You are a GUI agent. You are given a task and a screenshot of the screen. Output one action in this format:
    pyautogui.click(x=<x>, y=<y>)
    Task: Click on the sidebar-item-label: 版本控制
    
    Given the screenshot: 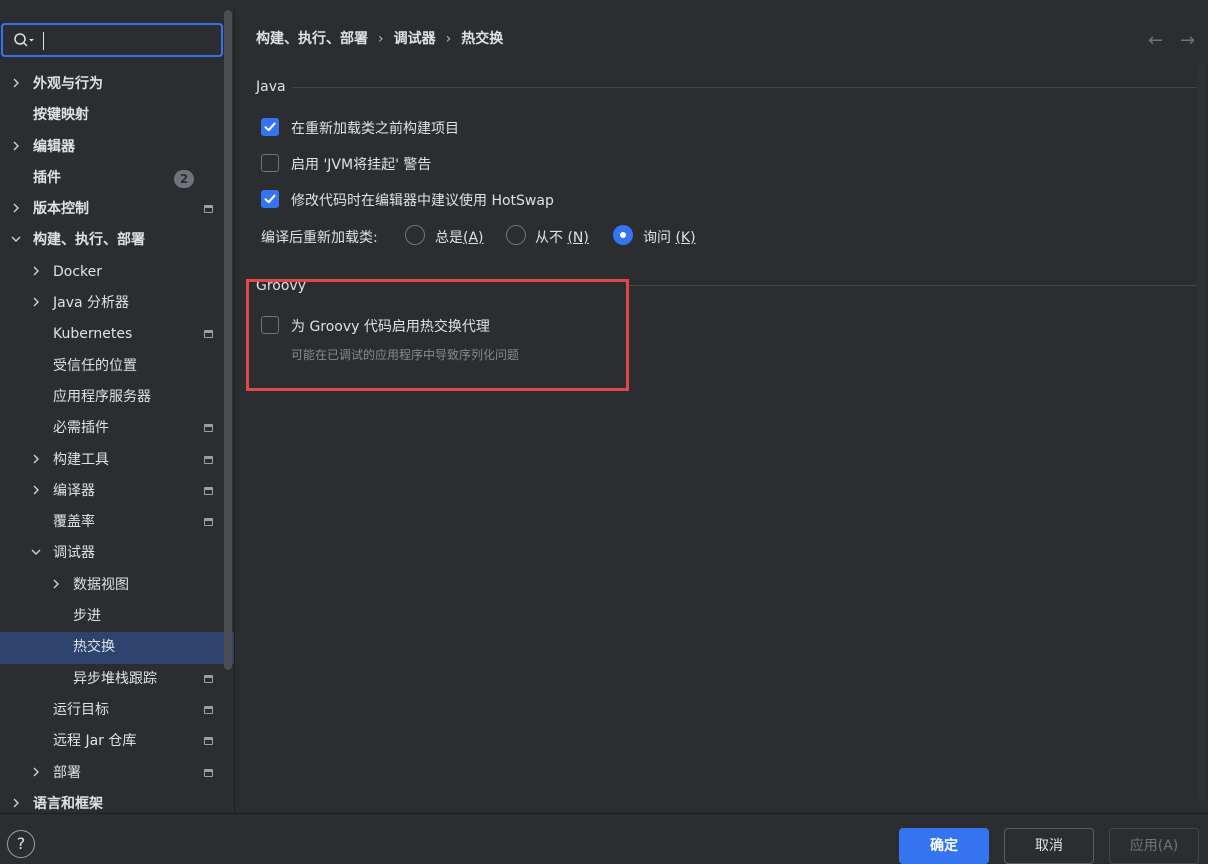 What is the action you would take?
    pyautogui.click(x=61, y=209)
    